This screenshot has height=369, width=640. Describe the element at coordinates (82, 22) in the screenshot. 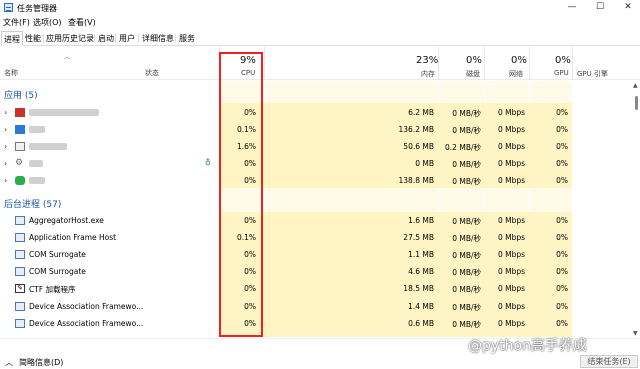

I see `menu-view: 查看(V)` at that location.